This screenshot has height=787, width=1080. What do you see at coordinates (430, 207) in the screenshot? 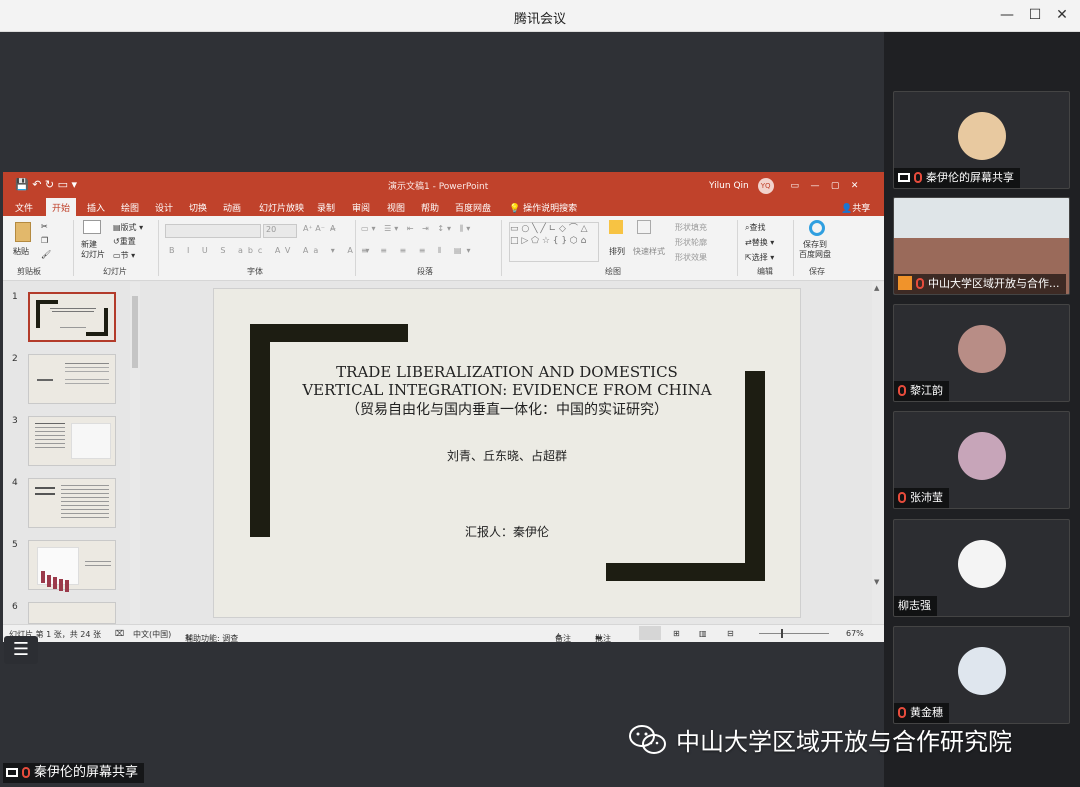
I see `tab-help: 帮助` at bounding box center [430, 207].